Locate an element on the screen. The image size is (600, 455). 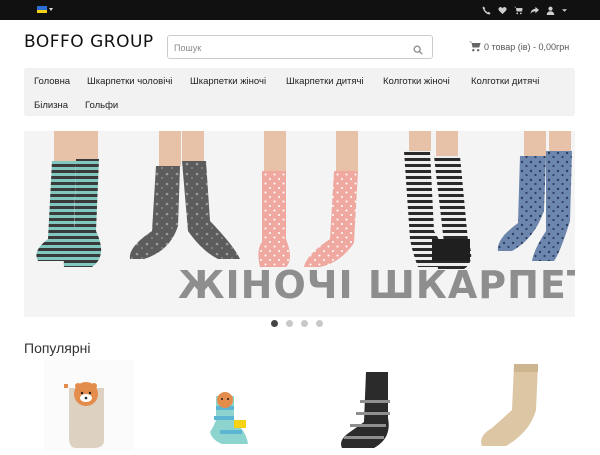
search-input is located at coordinates (284, 47).